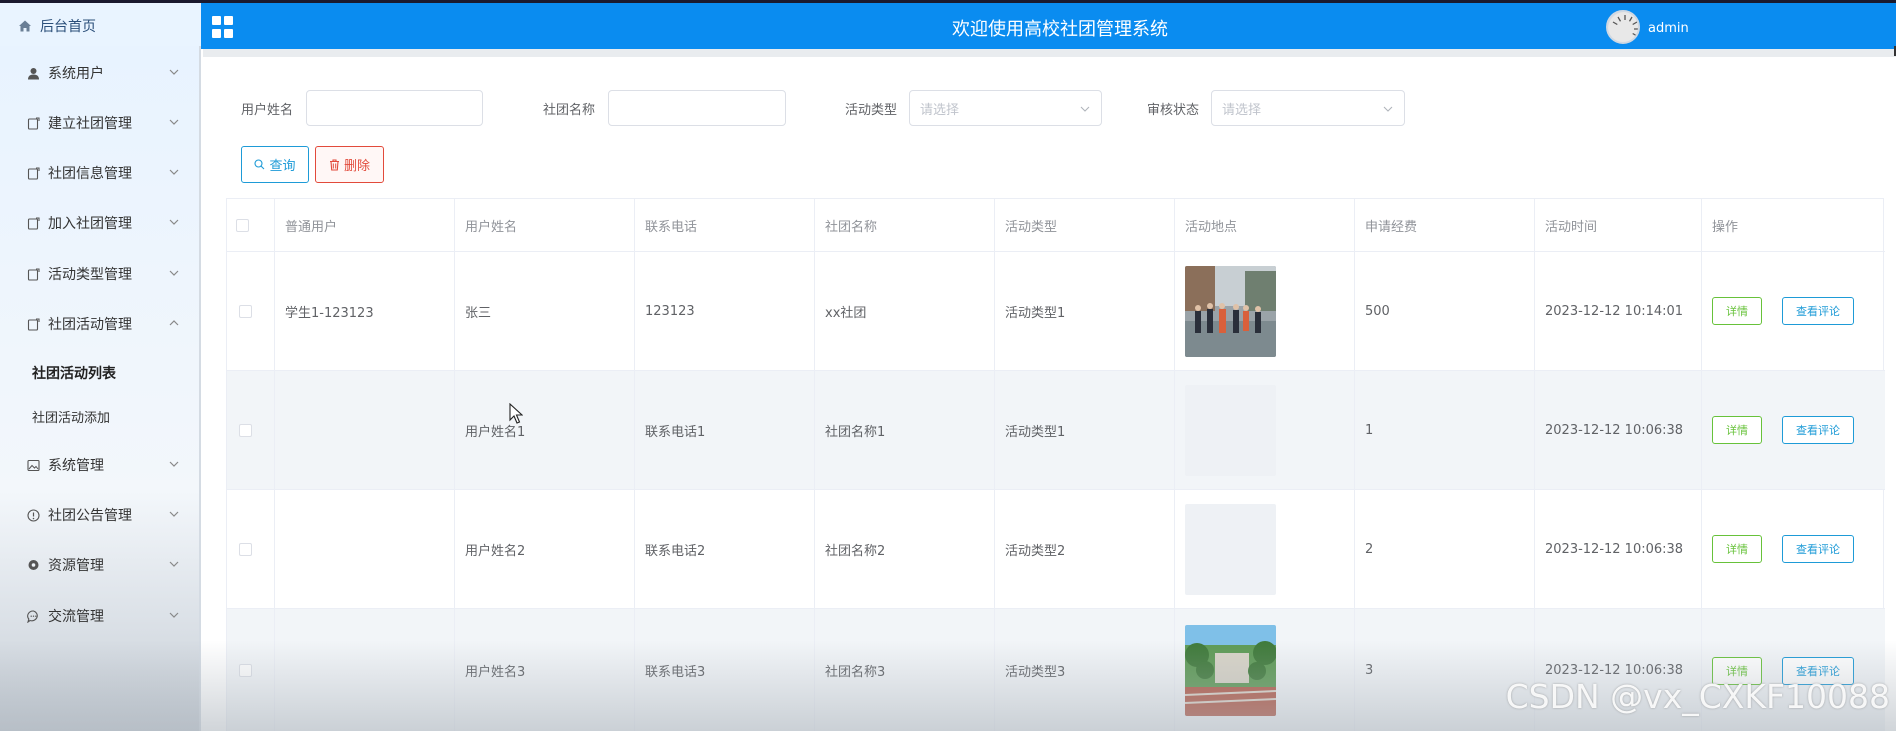 This screenshot has height=731, width=1896. Describe the element at coordinates (1618, 225) in the screenshot. I see `column-header: 活动时间` at that location.